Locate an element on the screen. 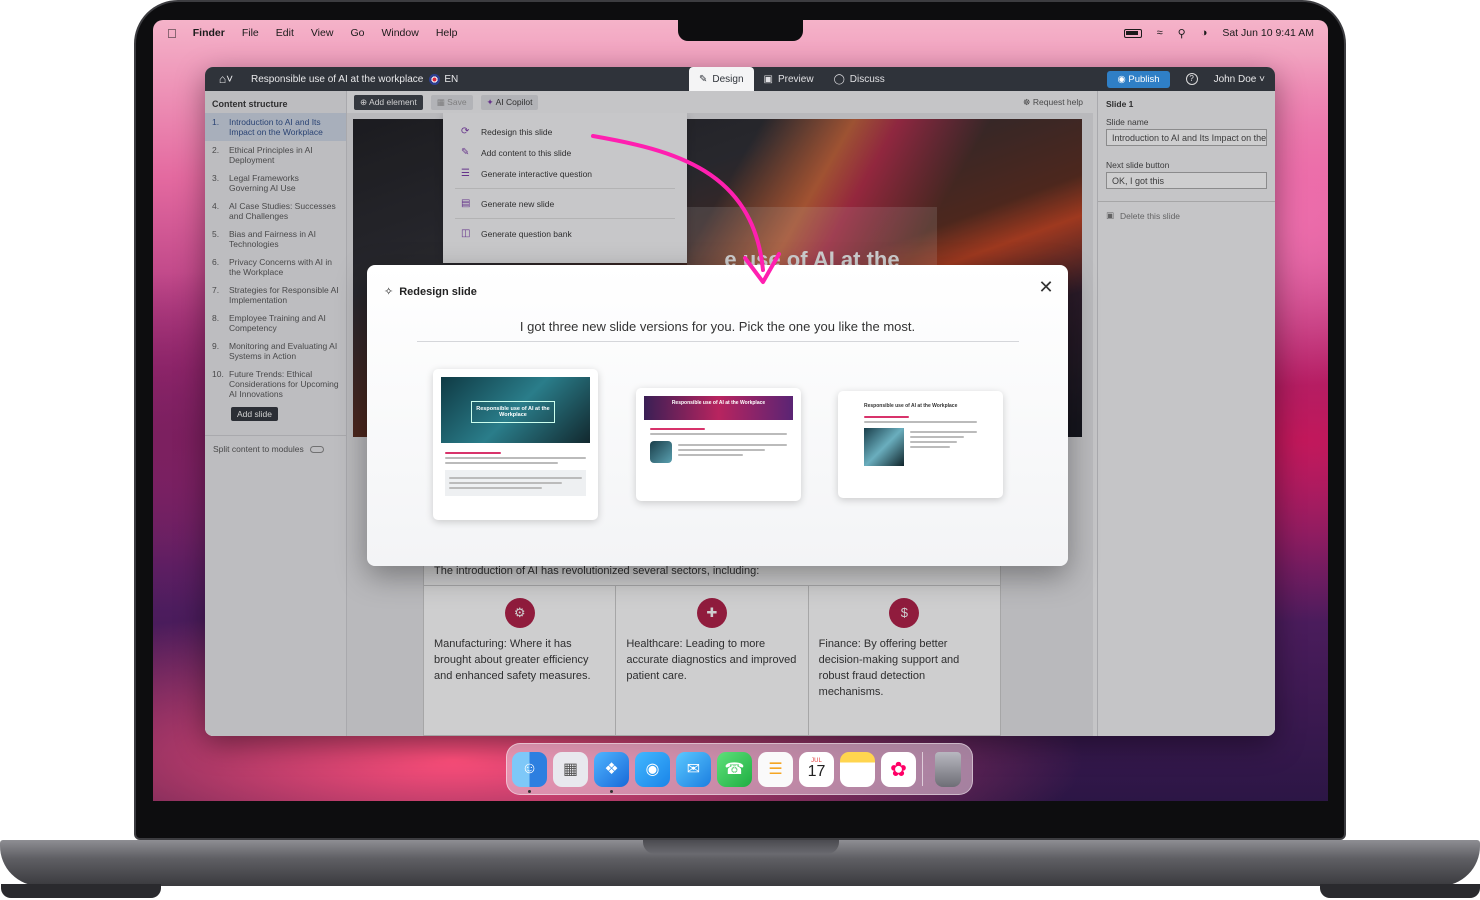 The width and height of the screenshot is (1480, 900). chevron-down-icon: ˅ is located at coordinates (1262, 79).